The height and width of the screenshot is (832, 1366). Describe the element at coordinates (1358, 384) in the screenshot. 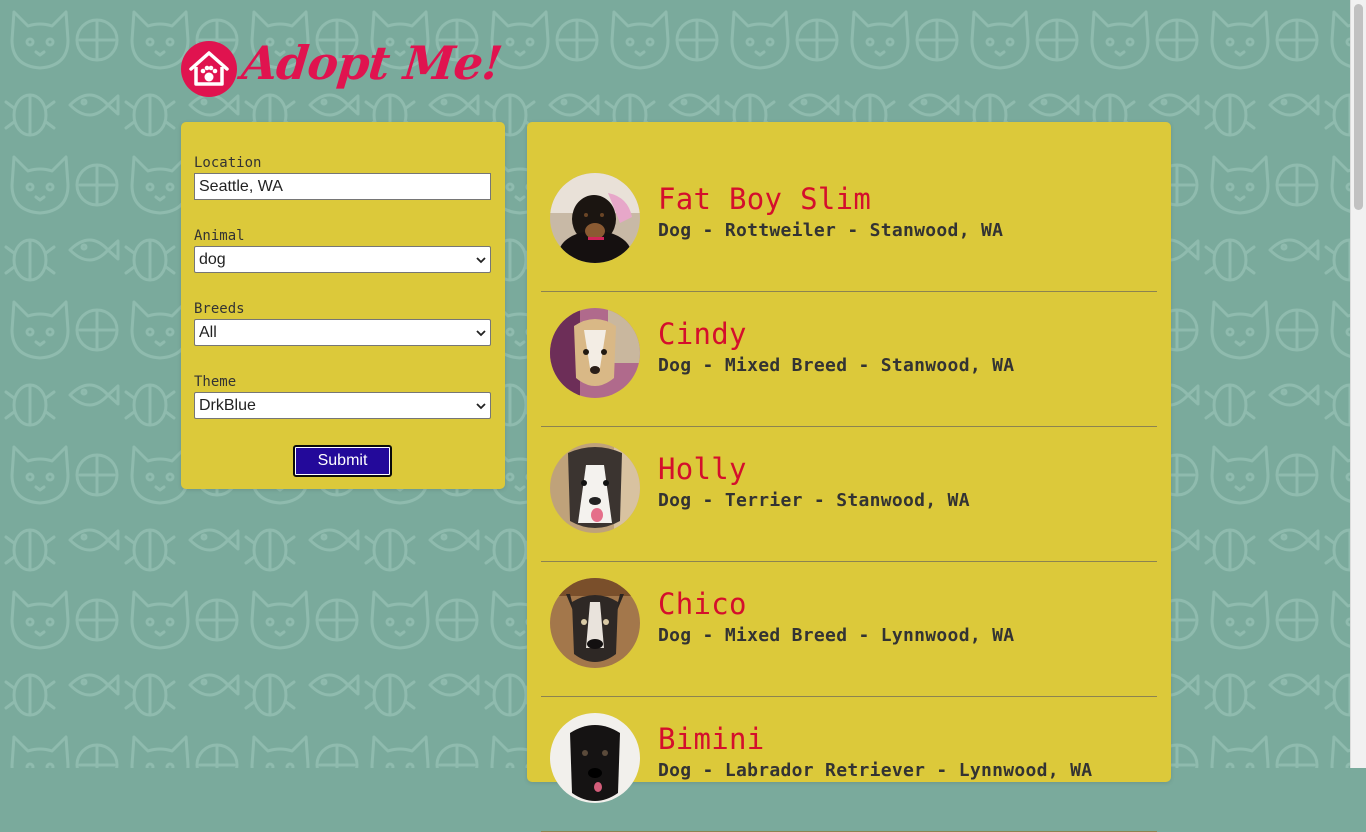

I see `page-scrollbar` at that location.